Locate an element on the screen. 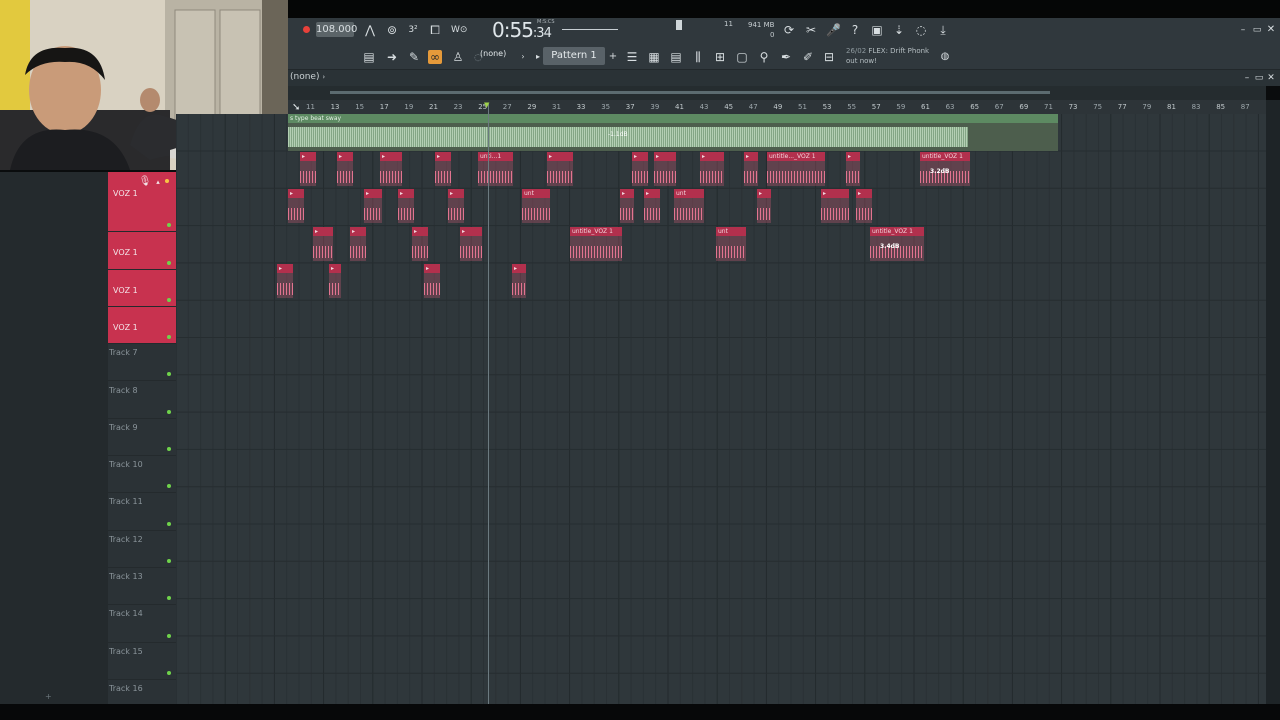 Image resolution: width=1280 pixels, height=720 pixels. shop-icon: ⊟ is located at coordinates (829, 57).